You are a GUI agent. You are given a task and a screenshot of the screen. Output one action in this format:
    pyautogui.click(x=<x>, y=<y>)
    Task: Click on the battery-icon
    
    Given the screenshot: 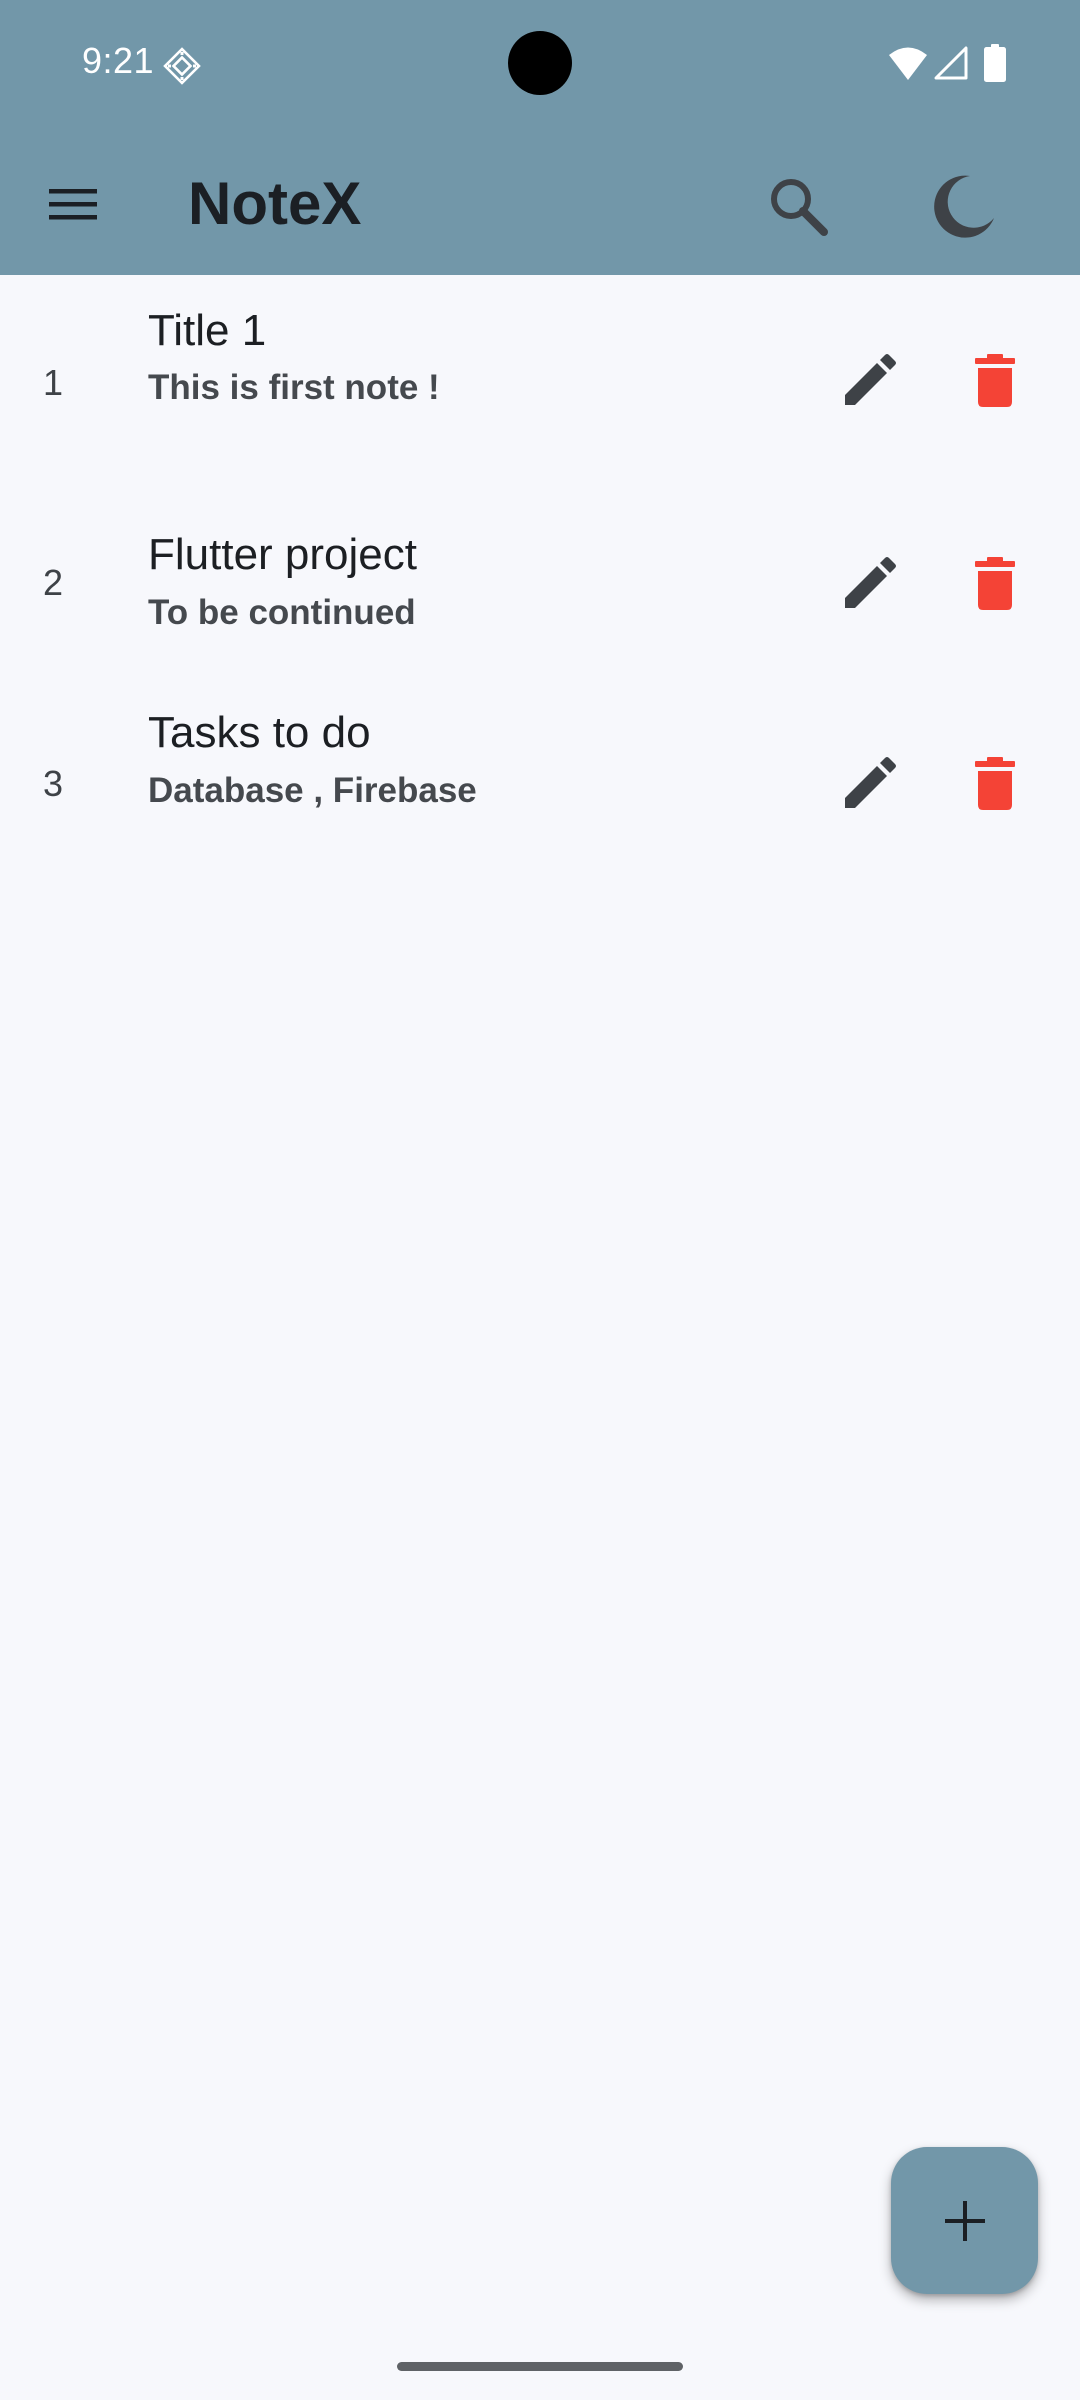 What is the action you would take?
    pyautogui.click(x=995, y=63)
    